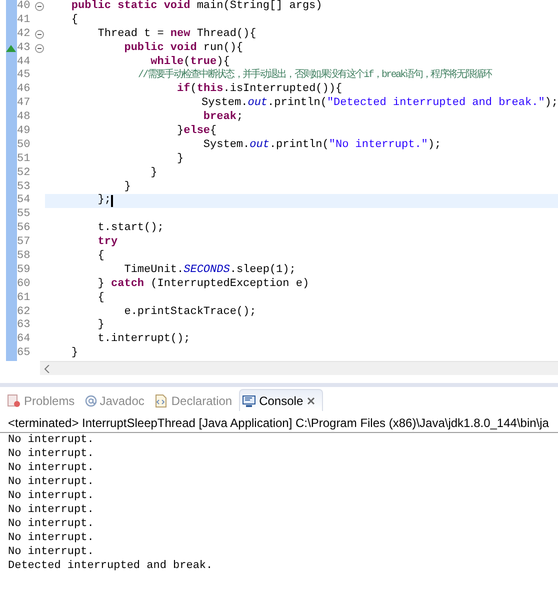 The width and height of the screenshot is (558, 590). I want to click on code-line: Thread t = new Thread(){, so click(176, 35).